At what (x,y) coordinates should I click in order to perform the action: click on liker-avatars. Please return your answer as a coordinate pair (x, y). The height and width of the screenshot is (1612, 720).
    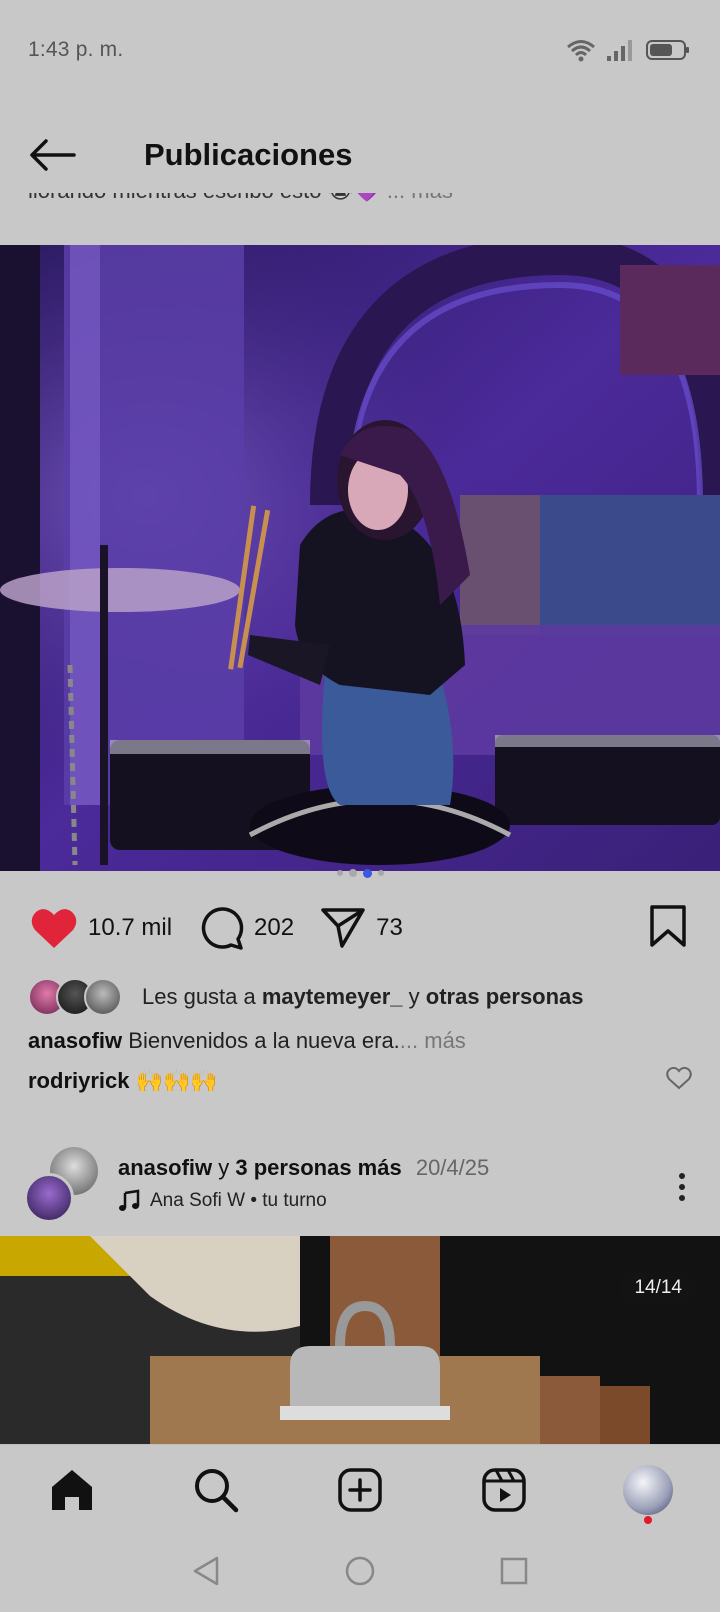
    Looking at the image, I should click on (78, 997).